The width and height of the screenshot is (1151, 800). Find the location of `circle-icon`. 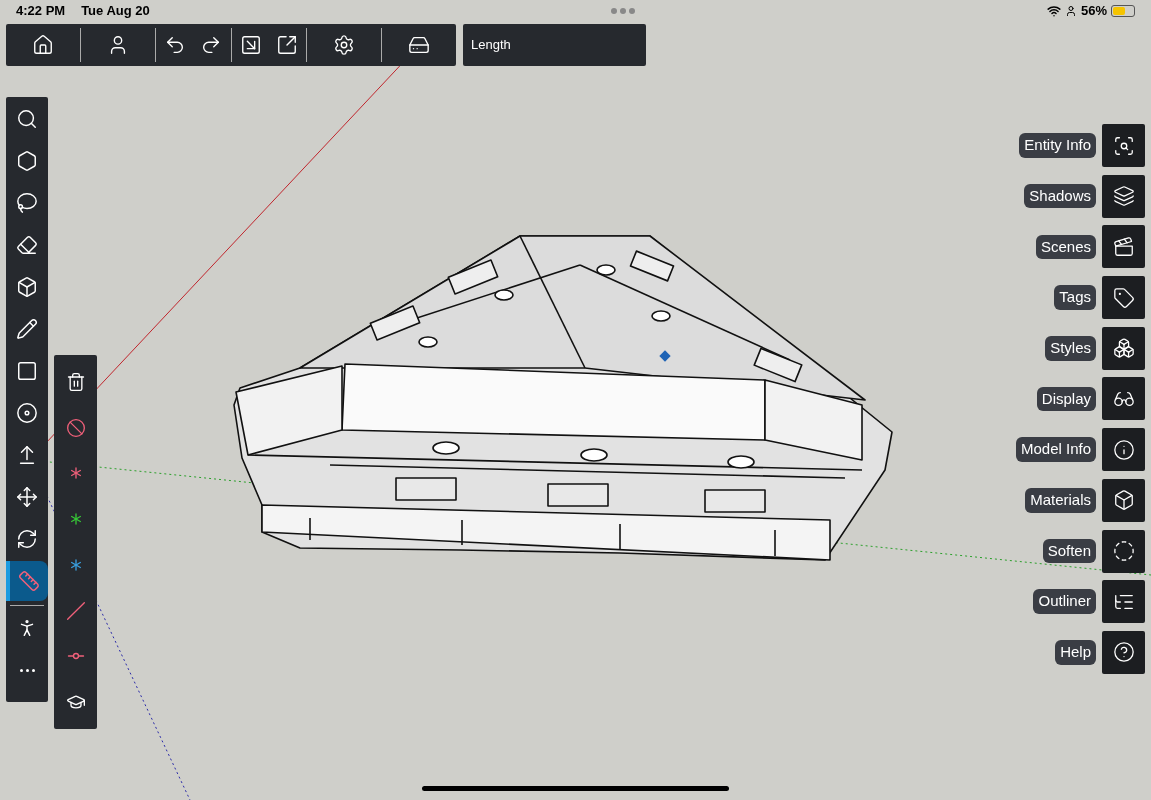

circle-icon is located at coordinates (27, 413).